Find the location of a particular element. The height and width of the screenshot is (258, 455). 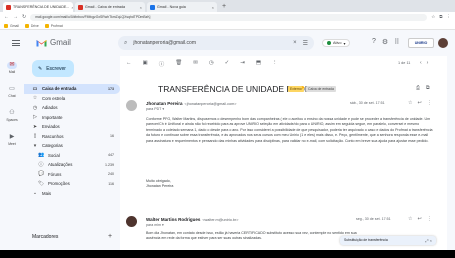

sidebar-item-categorias: ▾ Categorias is located at coordinates (72, 146).